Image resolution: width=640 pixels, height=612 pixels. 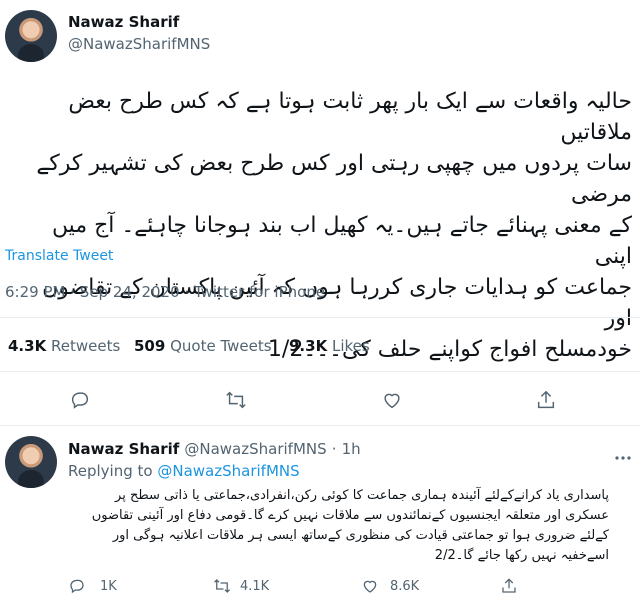 What do you see at coordinates (329, 346) in the screenshot?
I see `likes-stat: 9.3K Likes` at bounding box center [329, 346].